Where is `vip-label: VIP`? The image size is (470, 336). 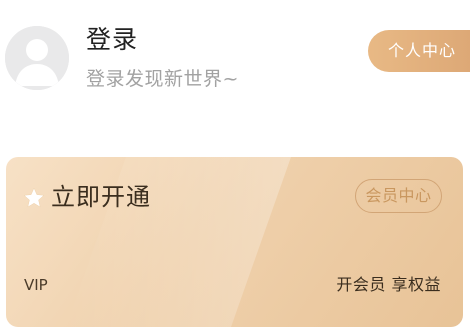 vip-label: VIP is located at coordinates (36, 285).